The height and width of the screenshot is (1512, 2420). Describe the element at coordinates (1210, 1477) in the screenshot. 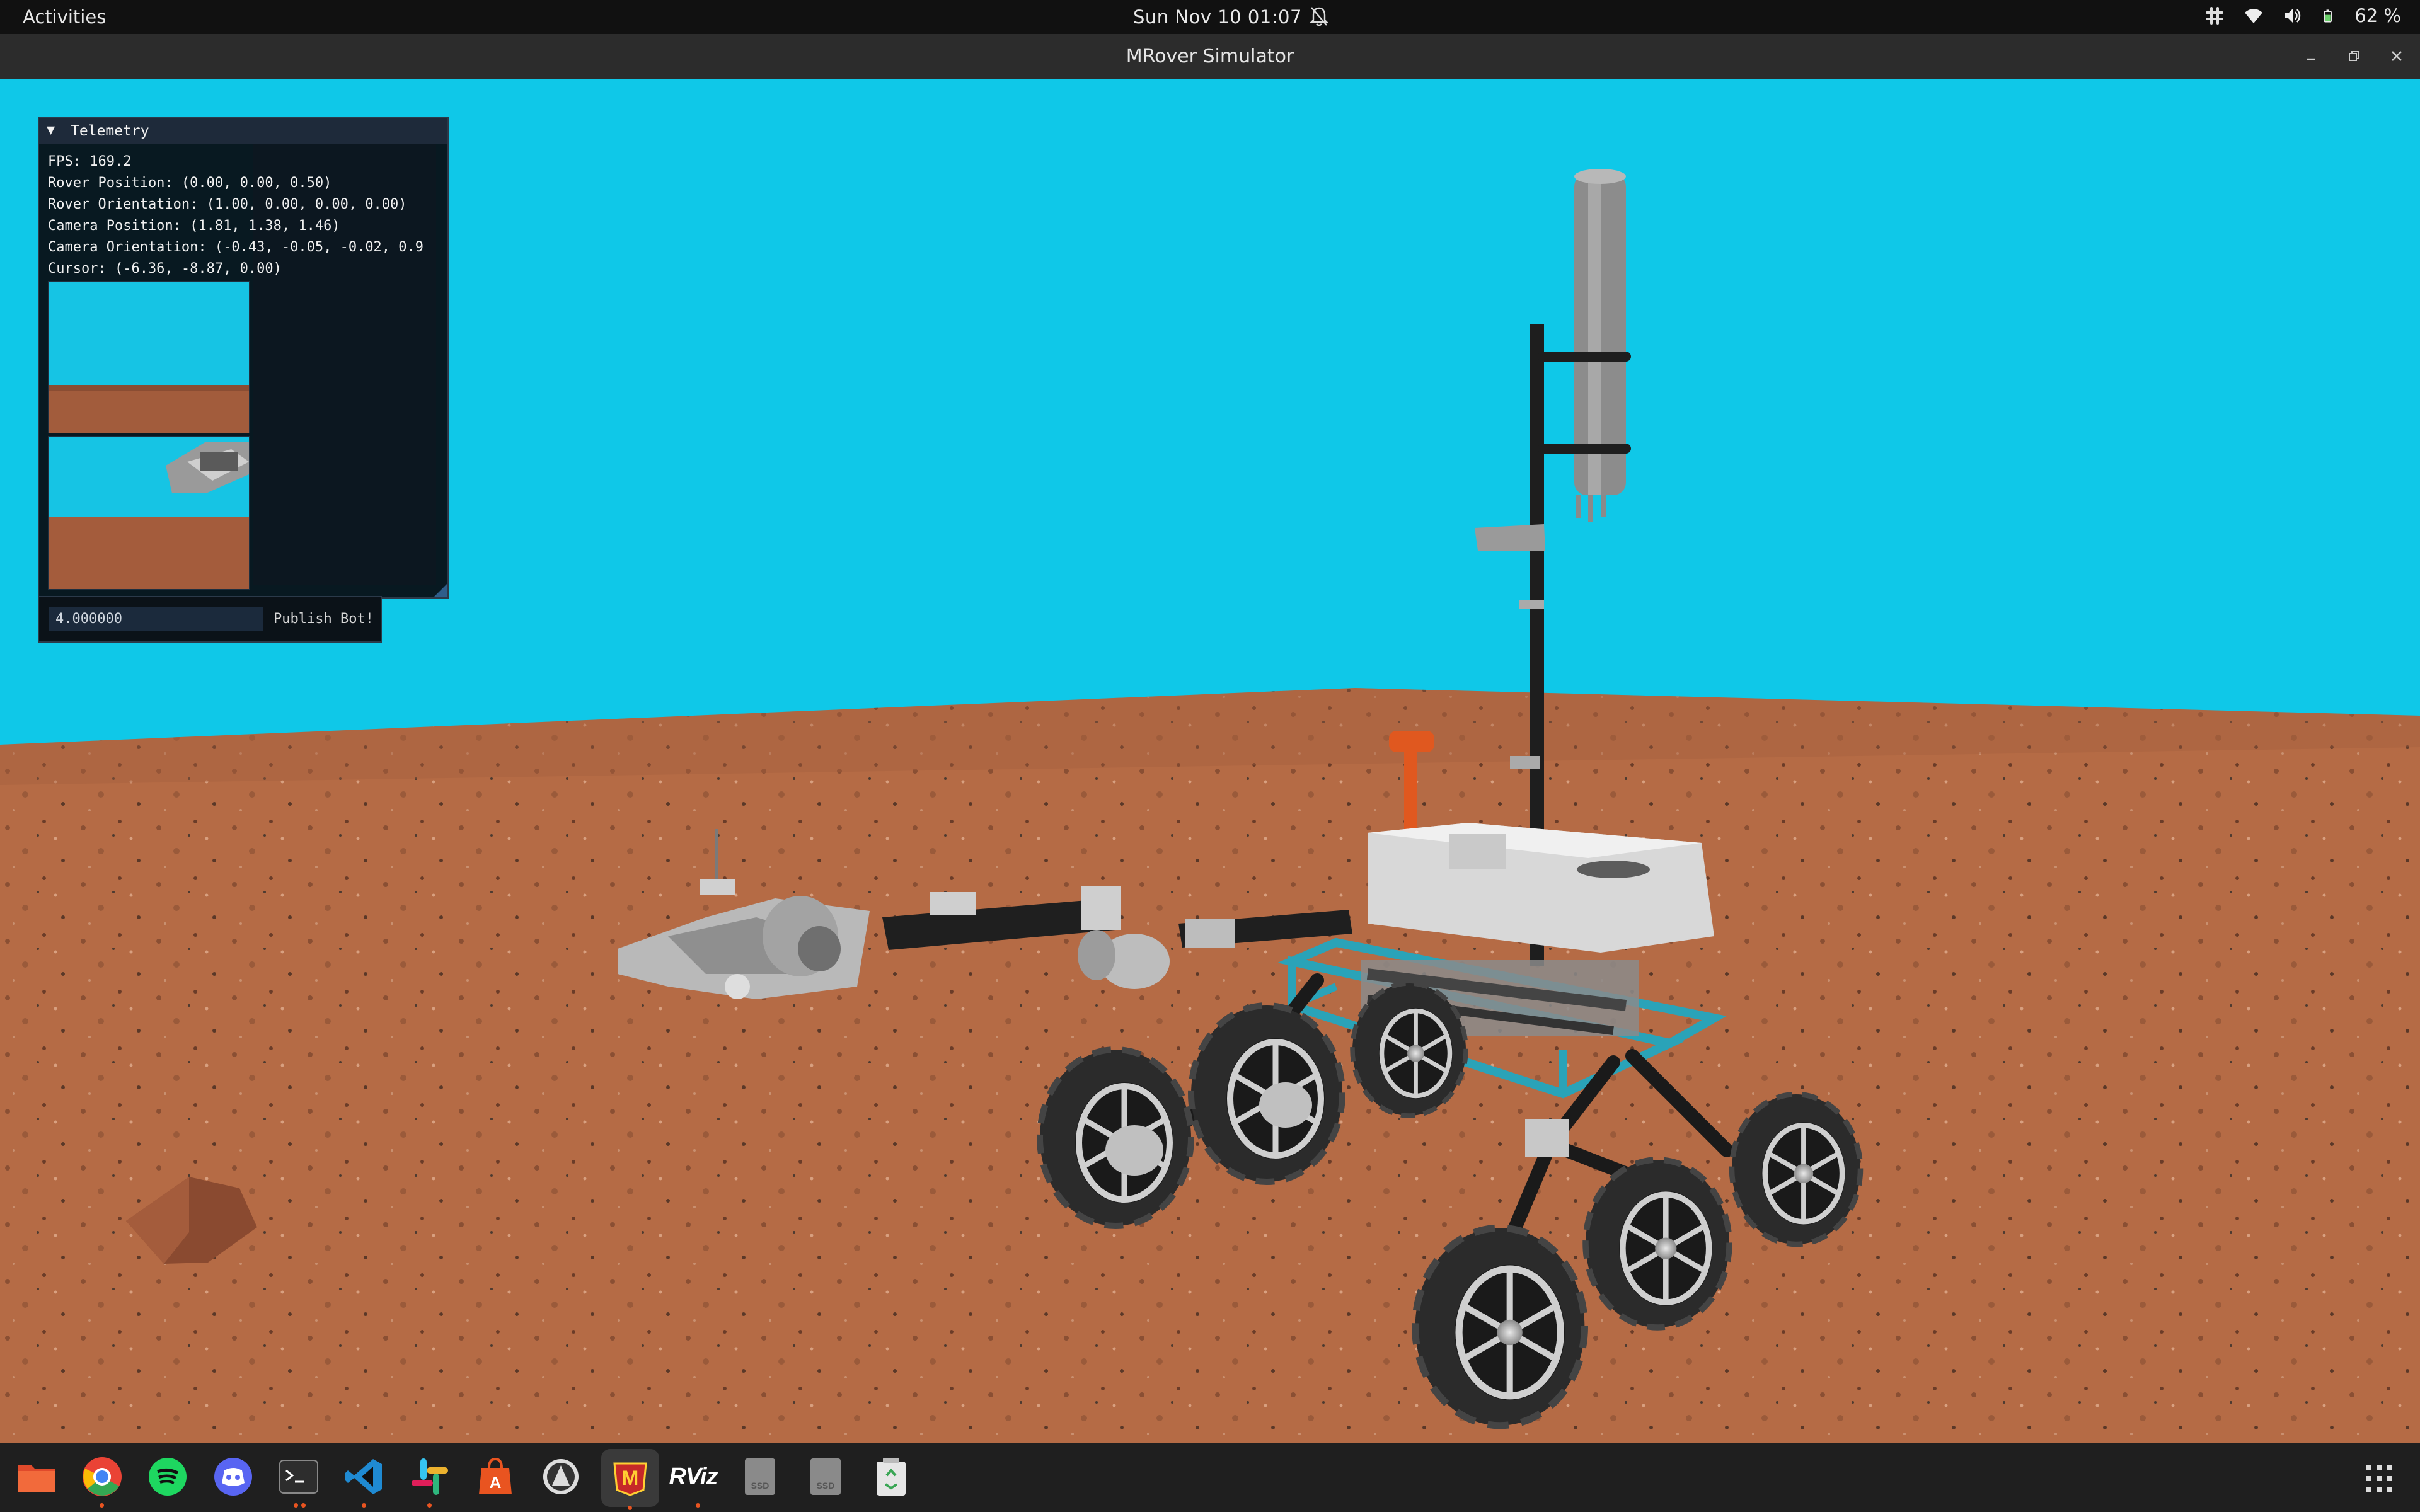

I see `dock: A M RViz SSD SSD` at that location.